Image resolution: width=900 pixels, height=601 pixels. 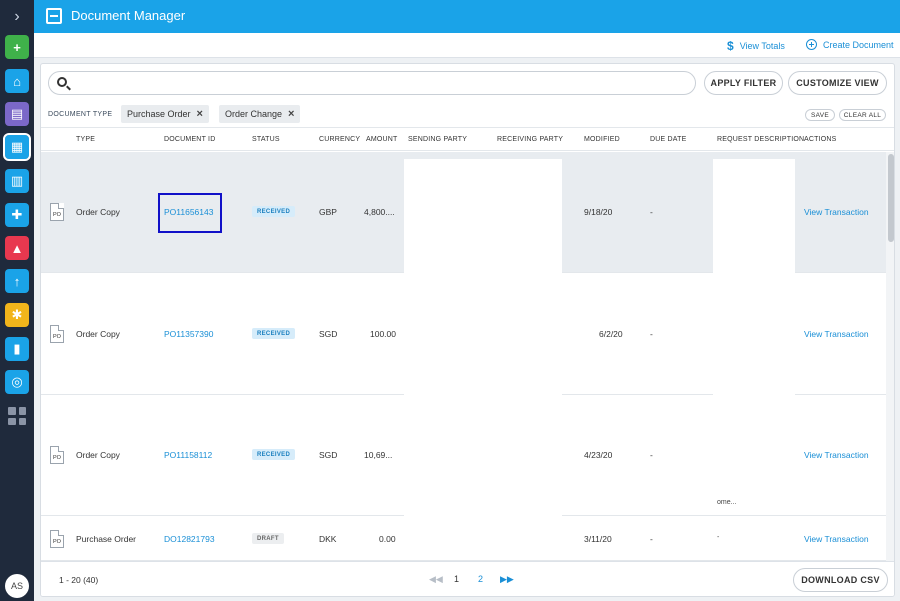 What do you see at coordinates (743, 83) in the screenshot?
I see `apply-filter-button: APPLY FILTER` at bounding box center [743, 83].